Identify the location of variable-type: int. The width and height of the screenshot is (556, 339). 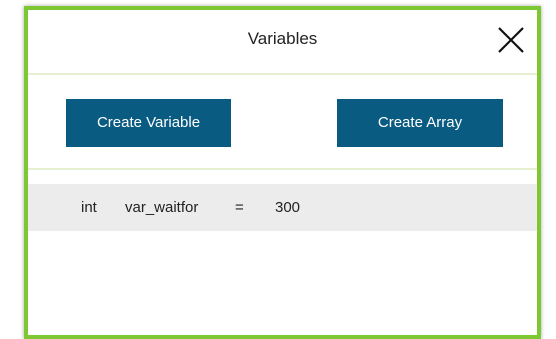
(89, 207).